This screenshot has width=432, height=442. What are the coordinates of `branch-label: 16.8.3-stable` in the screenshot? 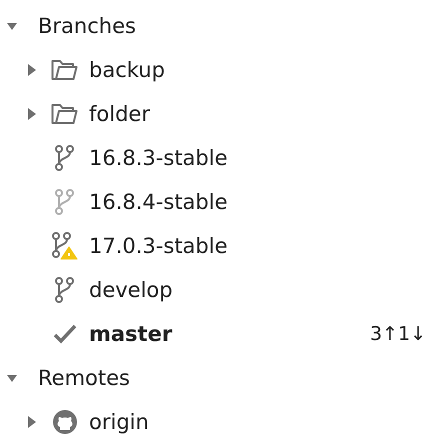 It's located at (158, 158).